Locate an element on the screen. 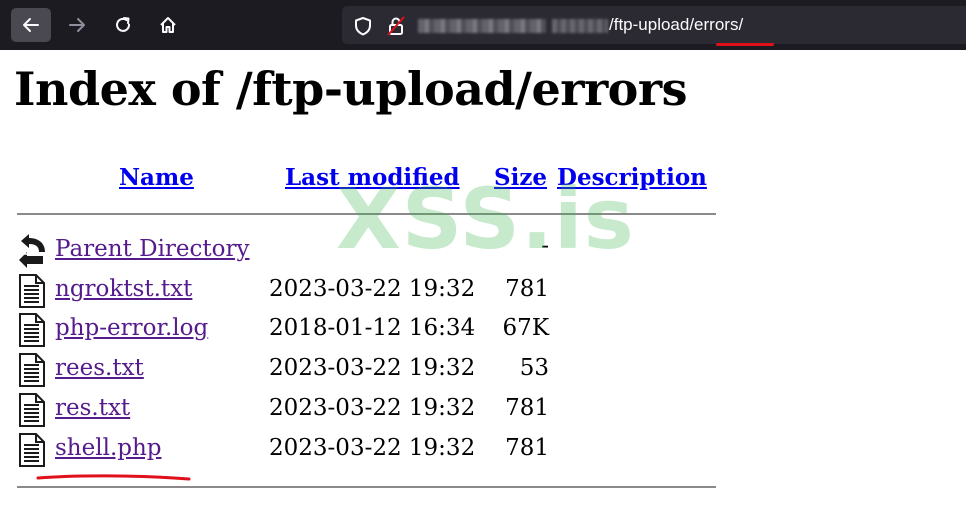 This screenshot has height=526, width=966. table-row: ngroktst.txt 2023-03-22 19:32 781 is located at coordinates (380, 292).